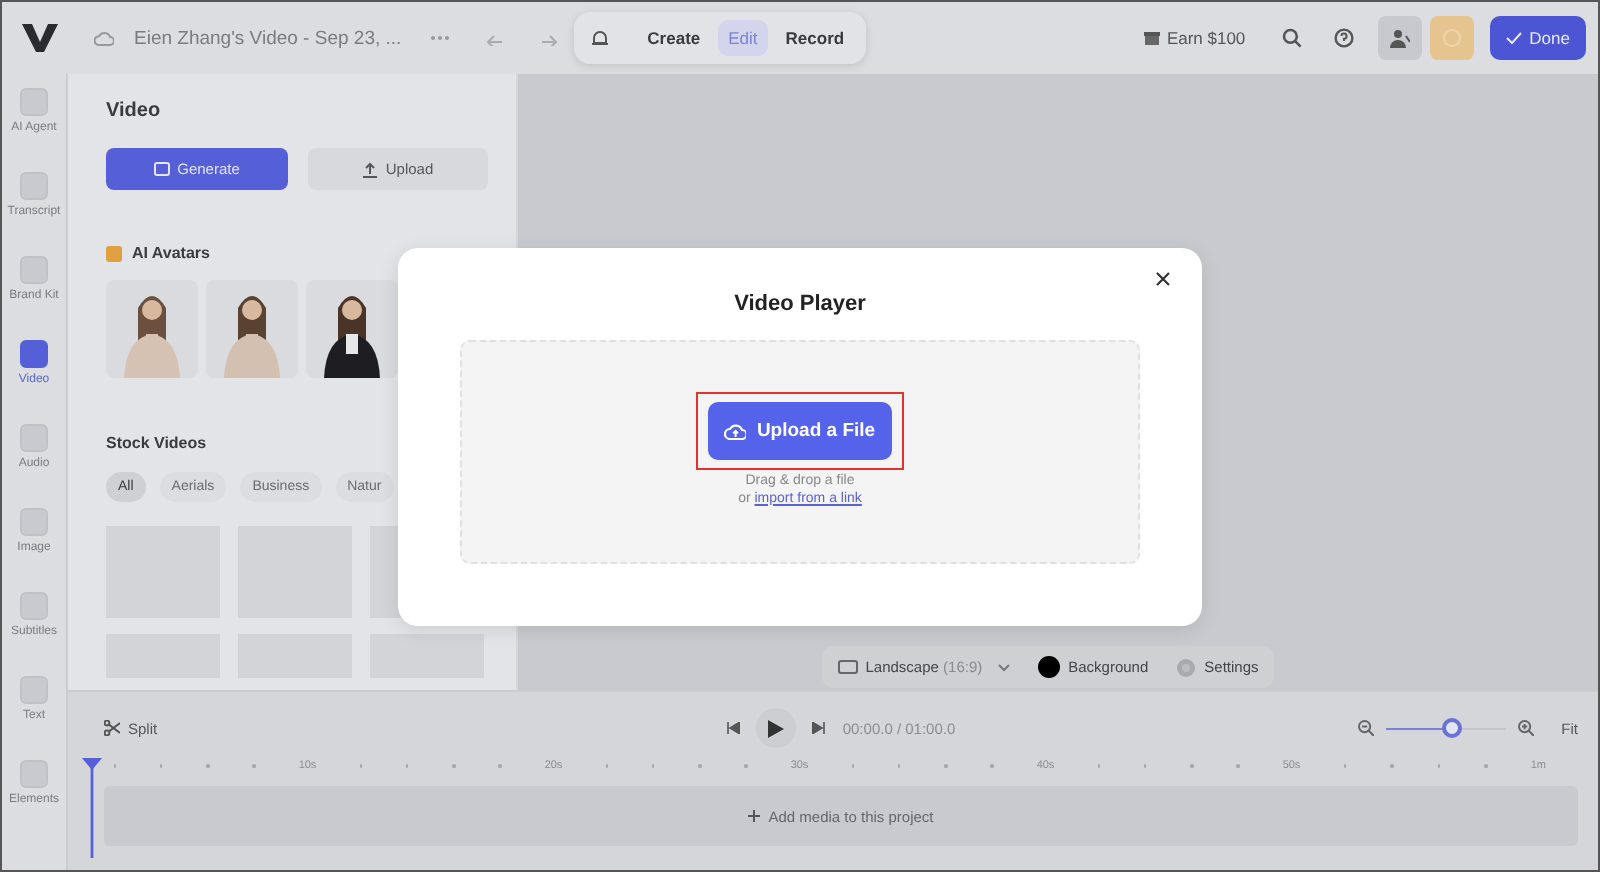 This screenshot has width=1600, height=872. What do you see at coordinates (819, 728) in the screenshot?
I see `next-icon` at bounding box center [819, 728].